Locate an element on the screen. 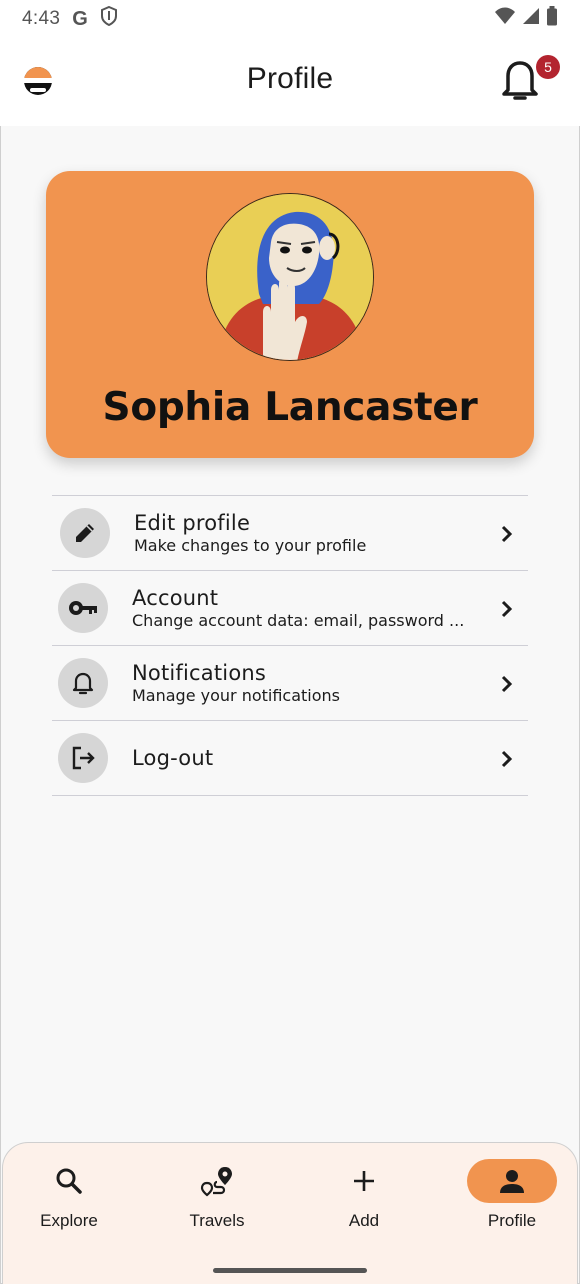 This screenshot has height=1284, width=580. pencil-icon is located at coordinates (85, 533).